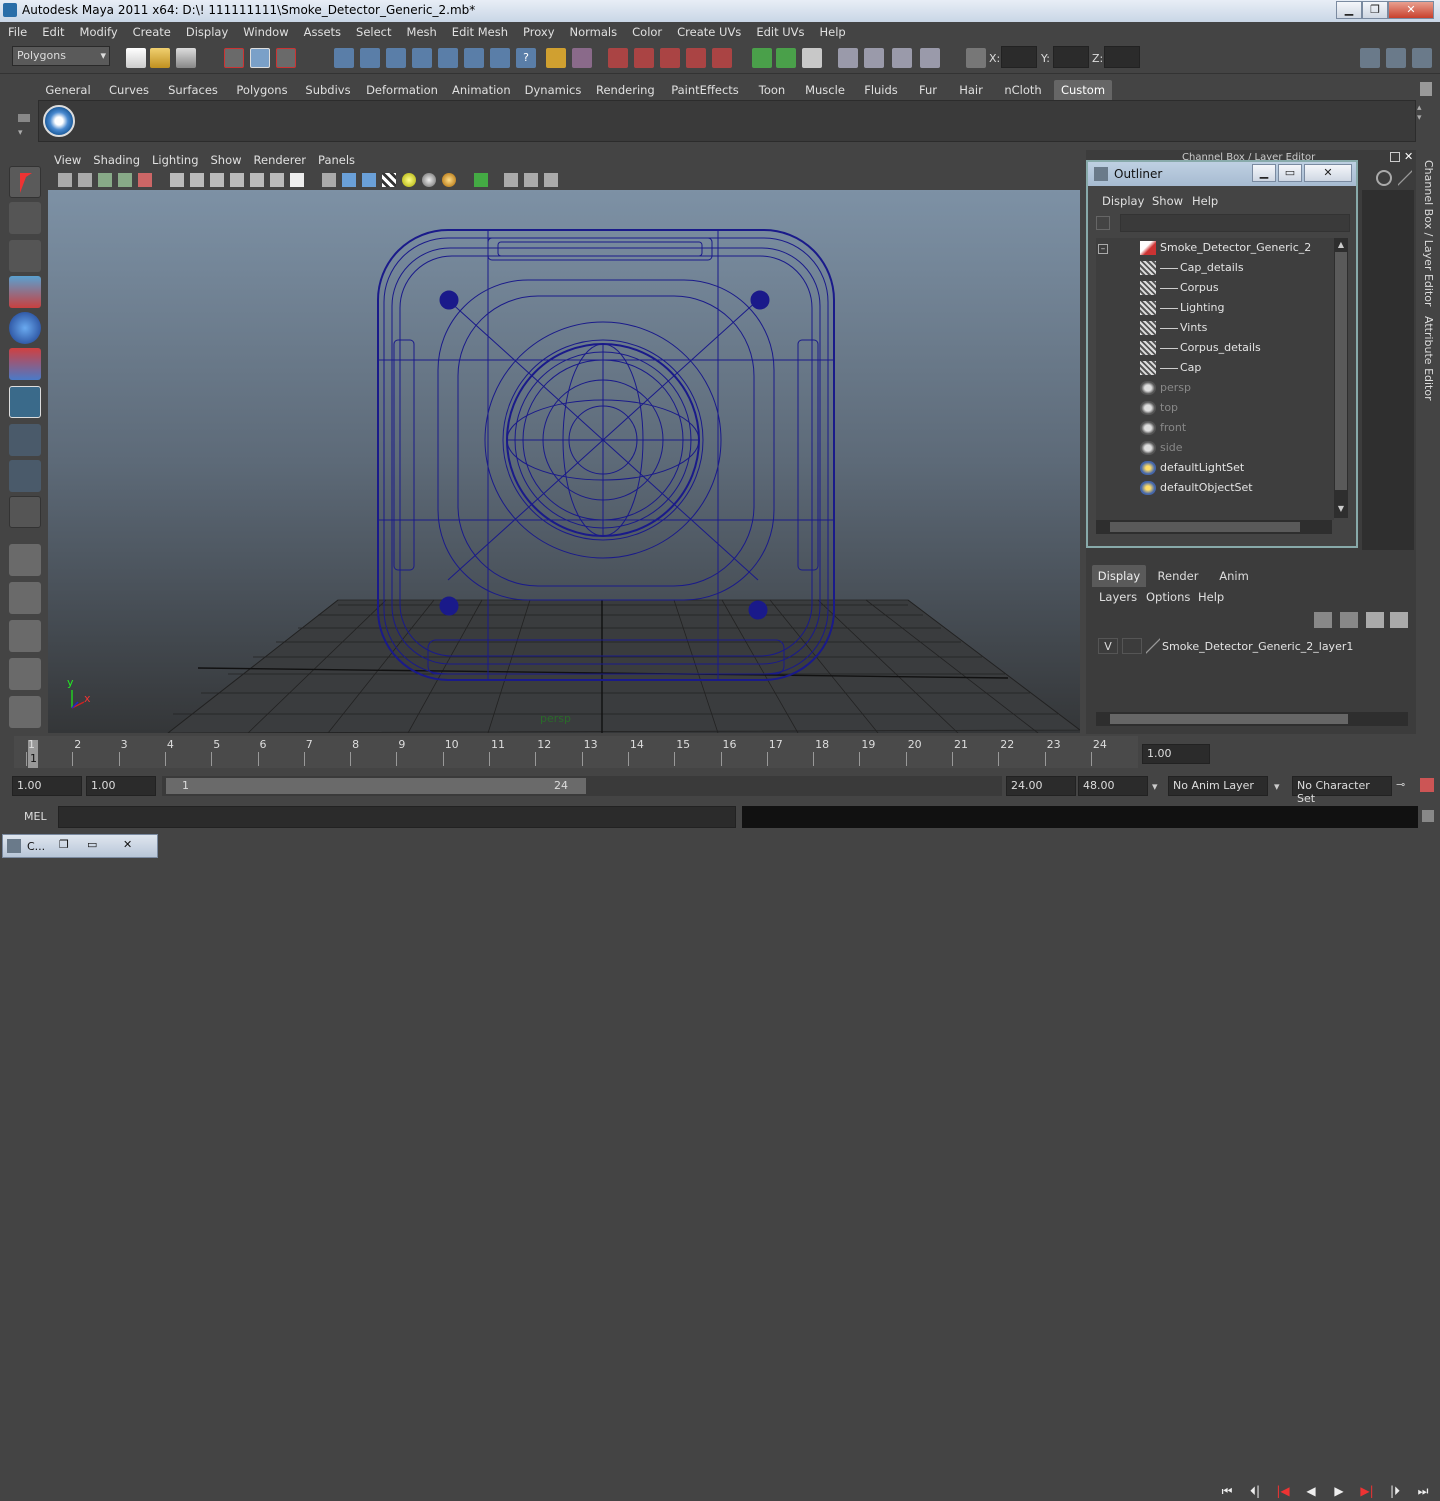 The height and width of the screenshot is (1501, 1440). Describe the element at coordinates (474, 58) in the screenshot. I see `history-icon` at that location.